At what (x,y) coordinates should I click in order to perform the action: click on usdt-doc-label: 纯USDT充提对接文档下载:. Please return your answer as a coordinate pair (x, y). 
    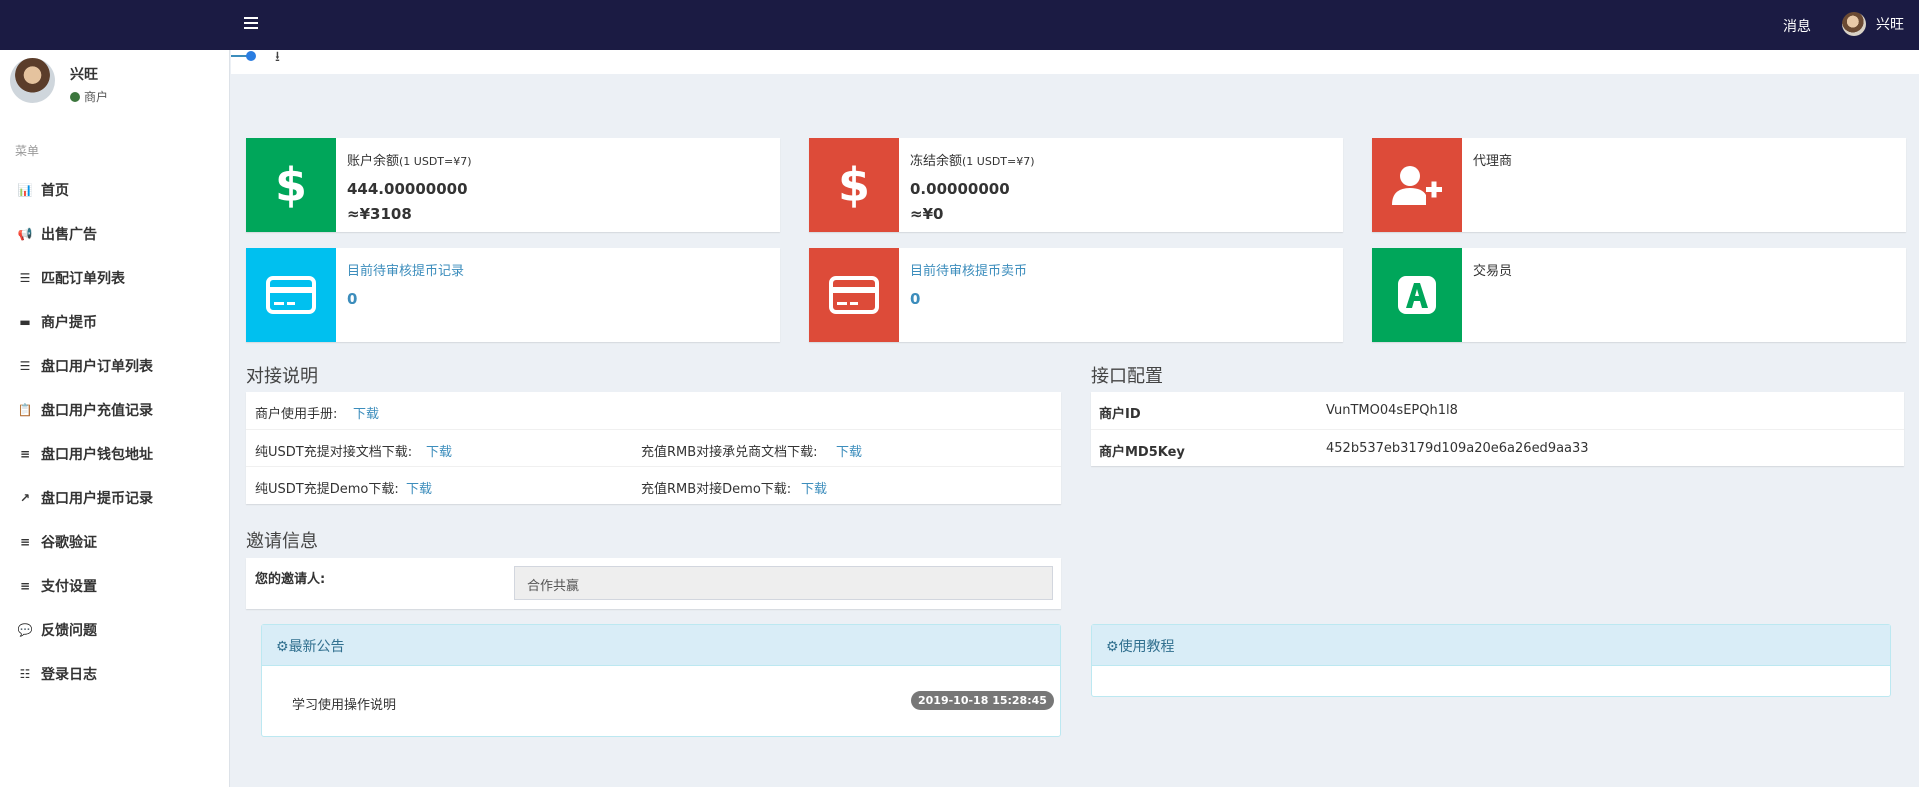
    Looking at the image, I should click on (334, 452).